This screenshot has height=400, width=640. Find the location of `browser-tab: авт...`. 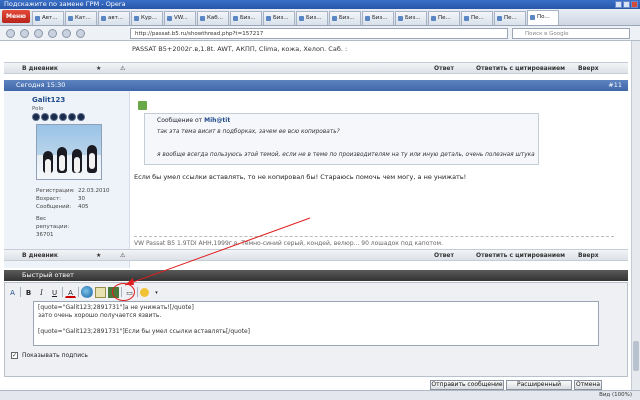

browser-tab: авт... is located at coordinates (114, 18).